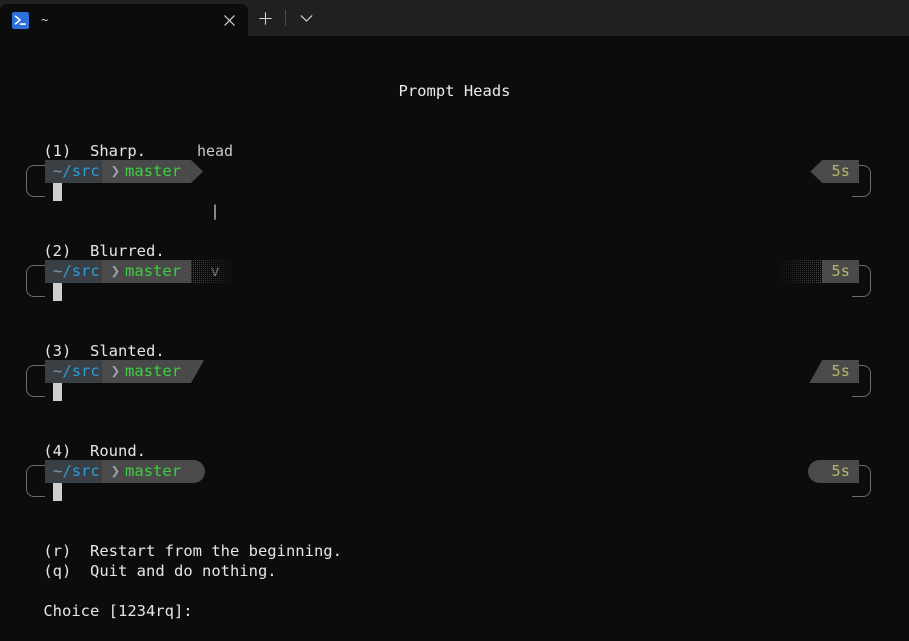 The image size is (909, 641). What do you see at coordinates (454, 382) in the screenshot?
I see `prompt-preview-slanted: ~ / src ❯ master 5s` at bounding box center [454, 382].